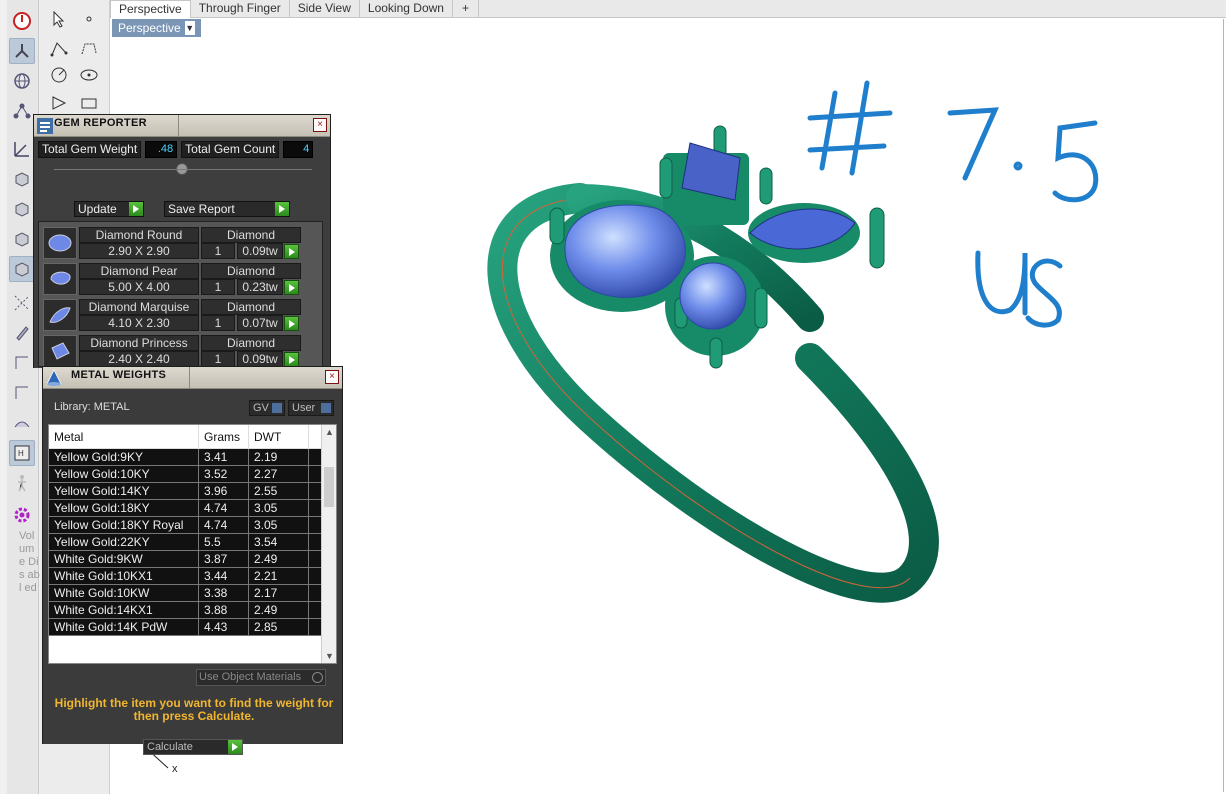  I want to click on tab-looking-down: Looking Down, so click(406, 9).